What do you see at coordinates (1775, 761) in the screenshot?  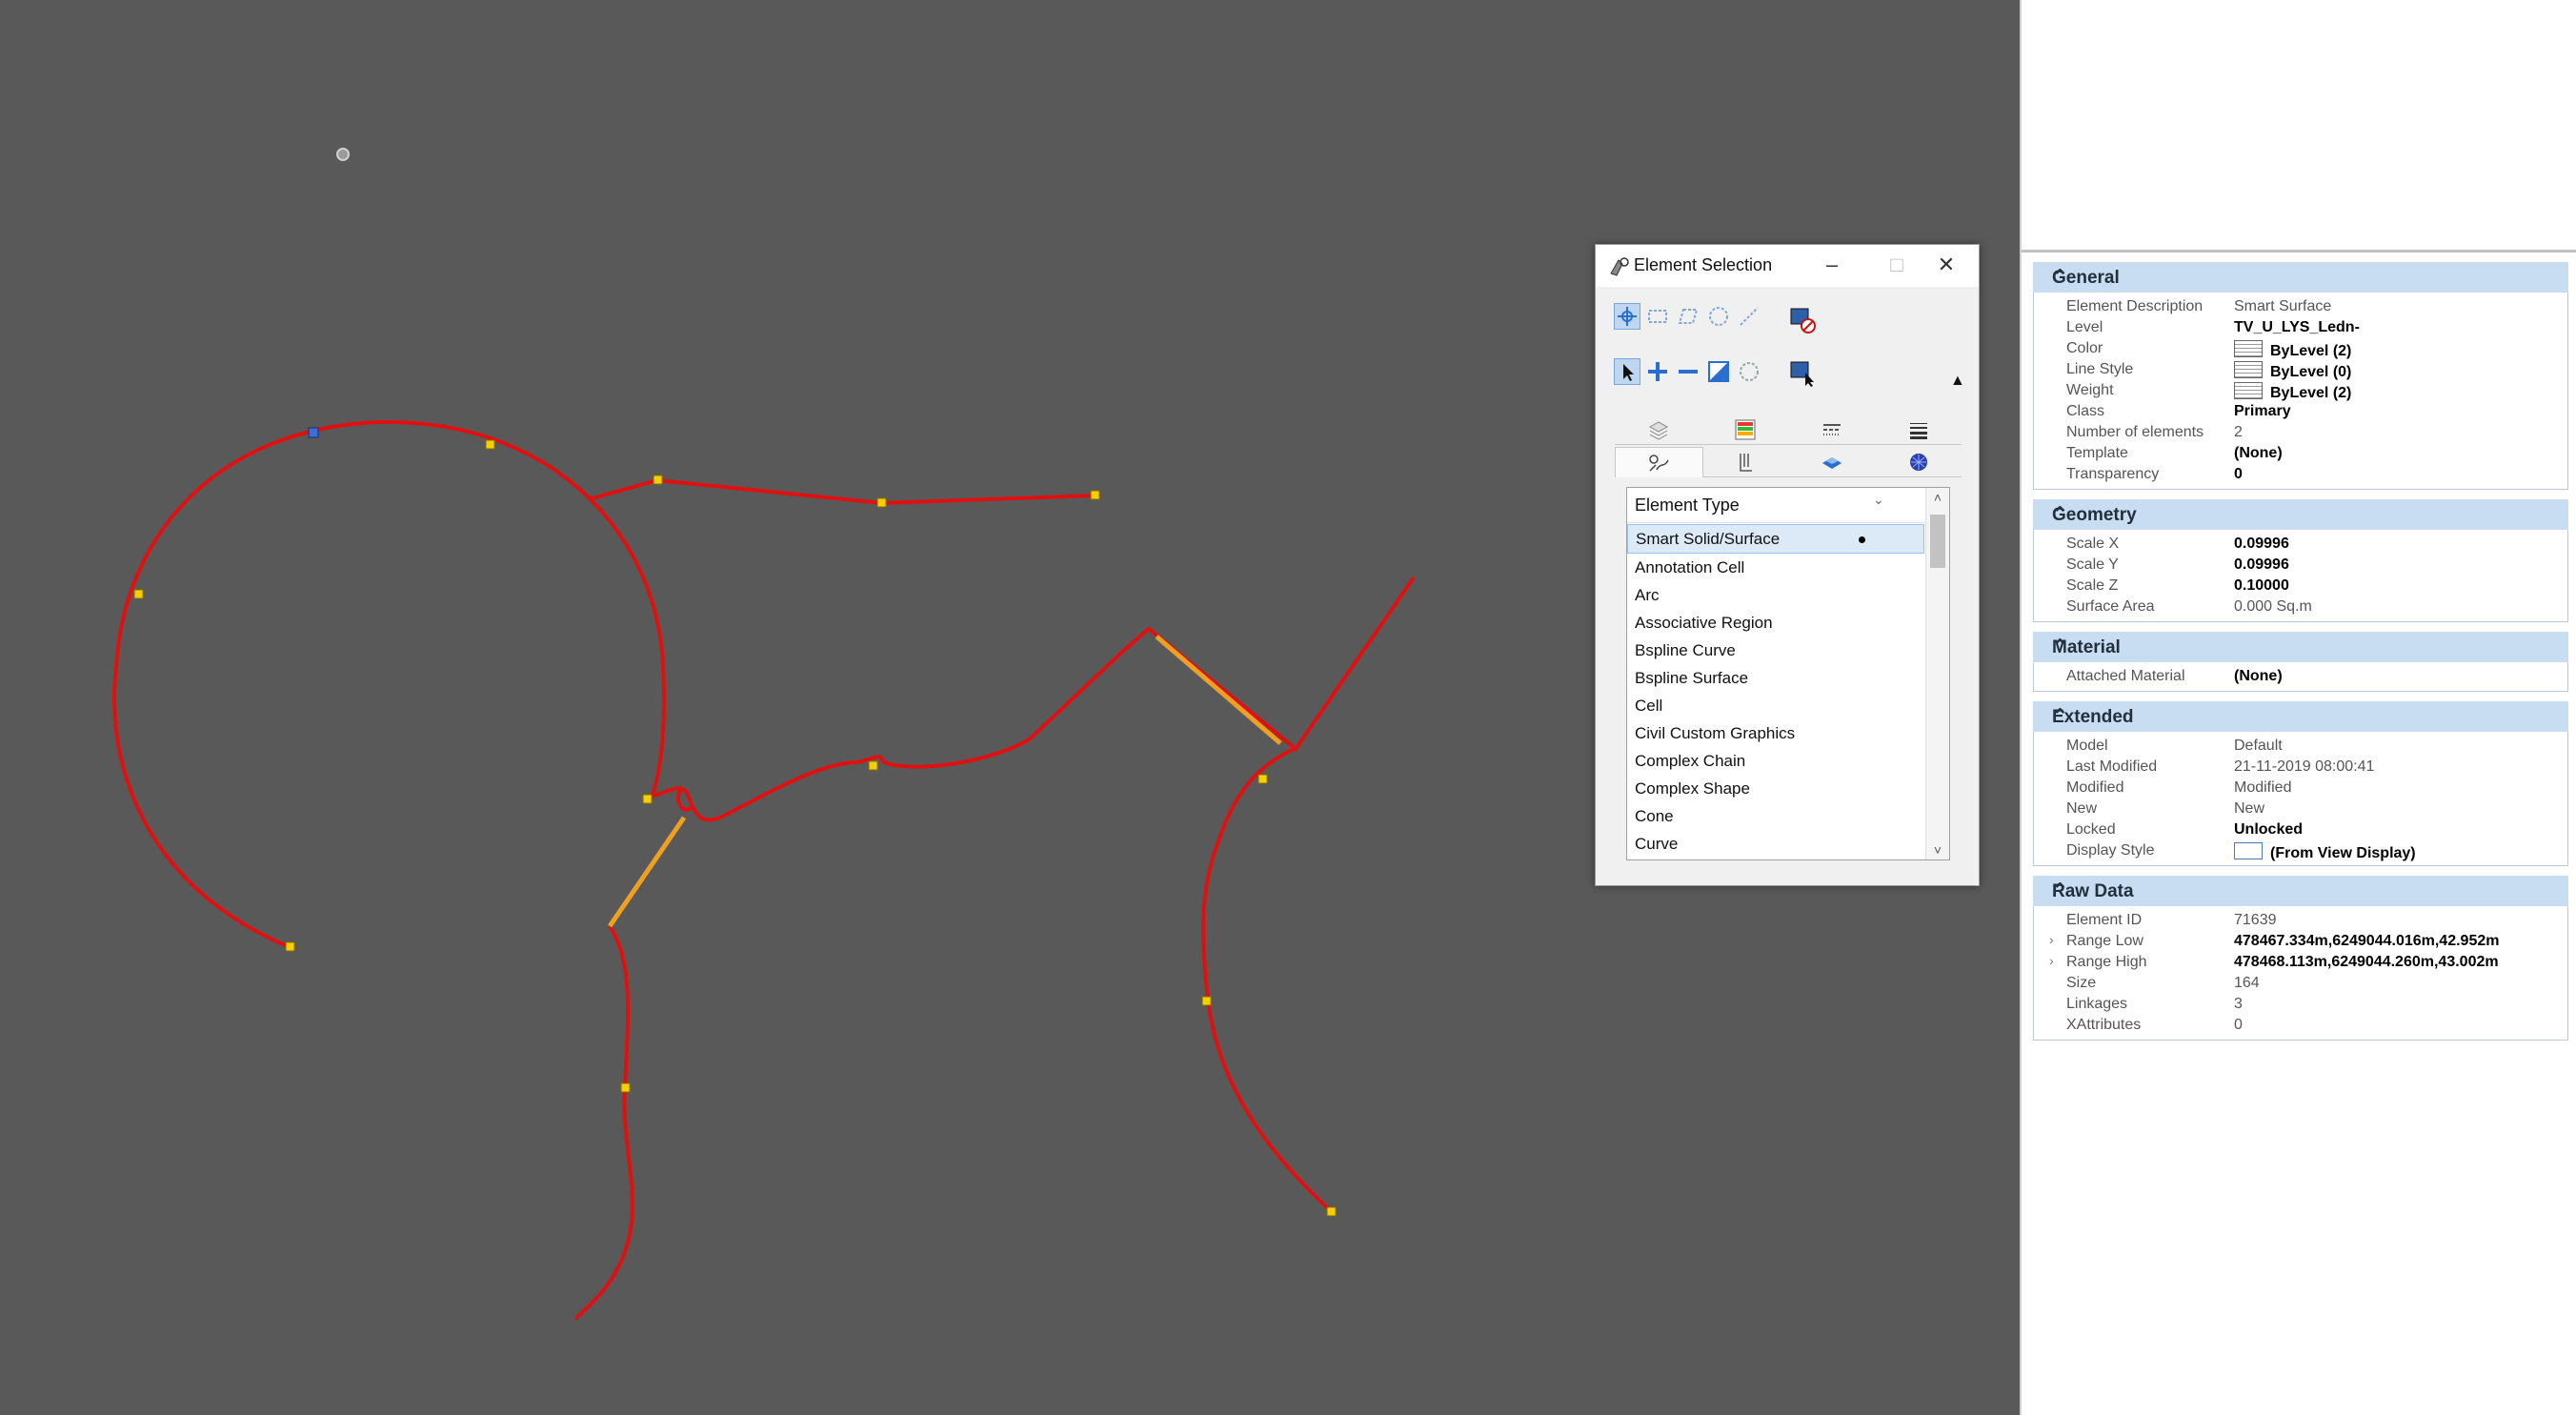 I see `list-item: Complex Chain` at bounding box center [1775, 761].